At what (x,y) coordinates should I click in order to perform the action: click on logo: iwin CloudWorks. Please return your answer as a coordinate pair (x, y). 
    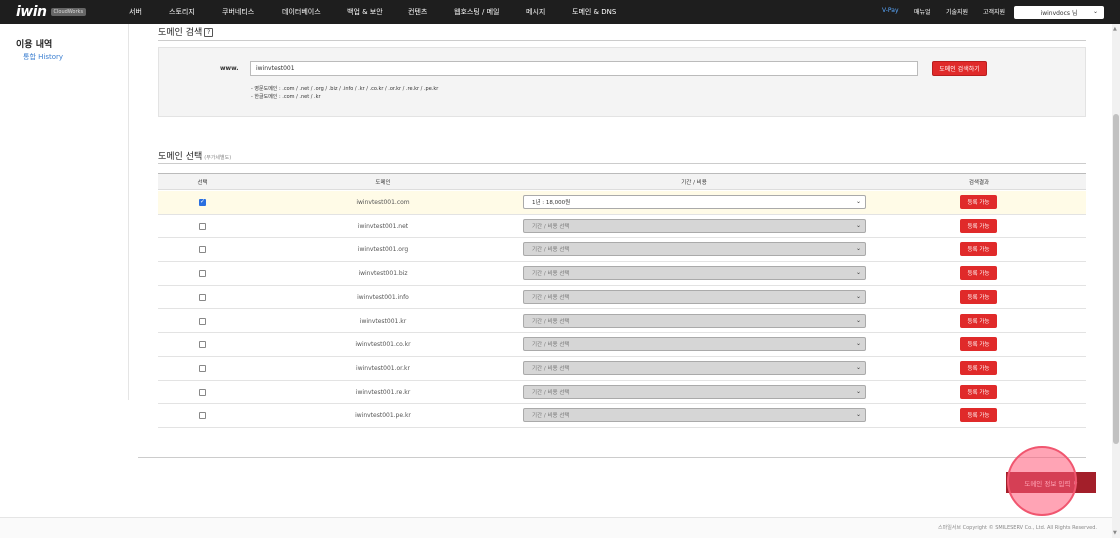
    Looking at the image, I should click on (51, 12).